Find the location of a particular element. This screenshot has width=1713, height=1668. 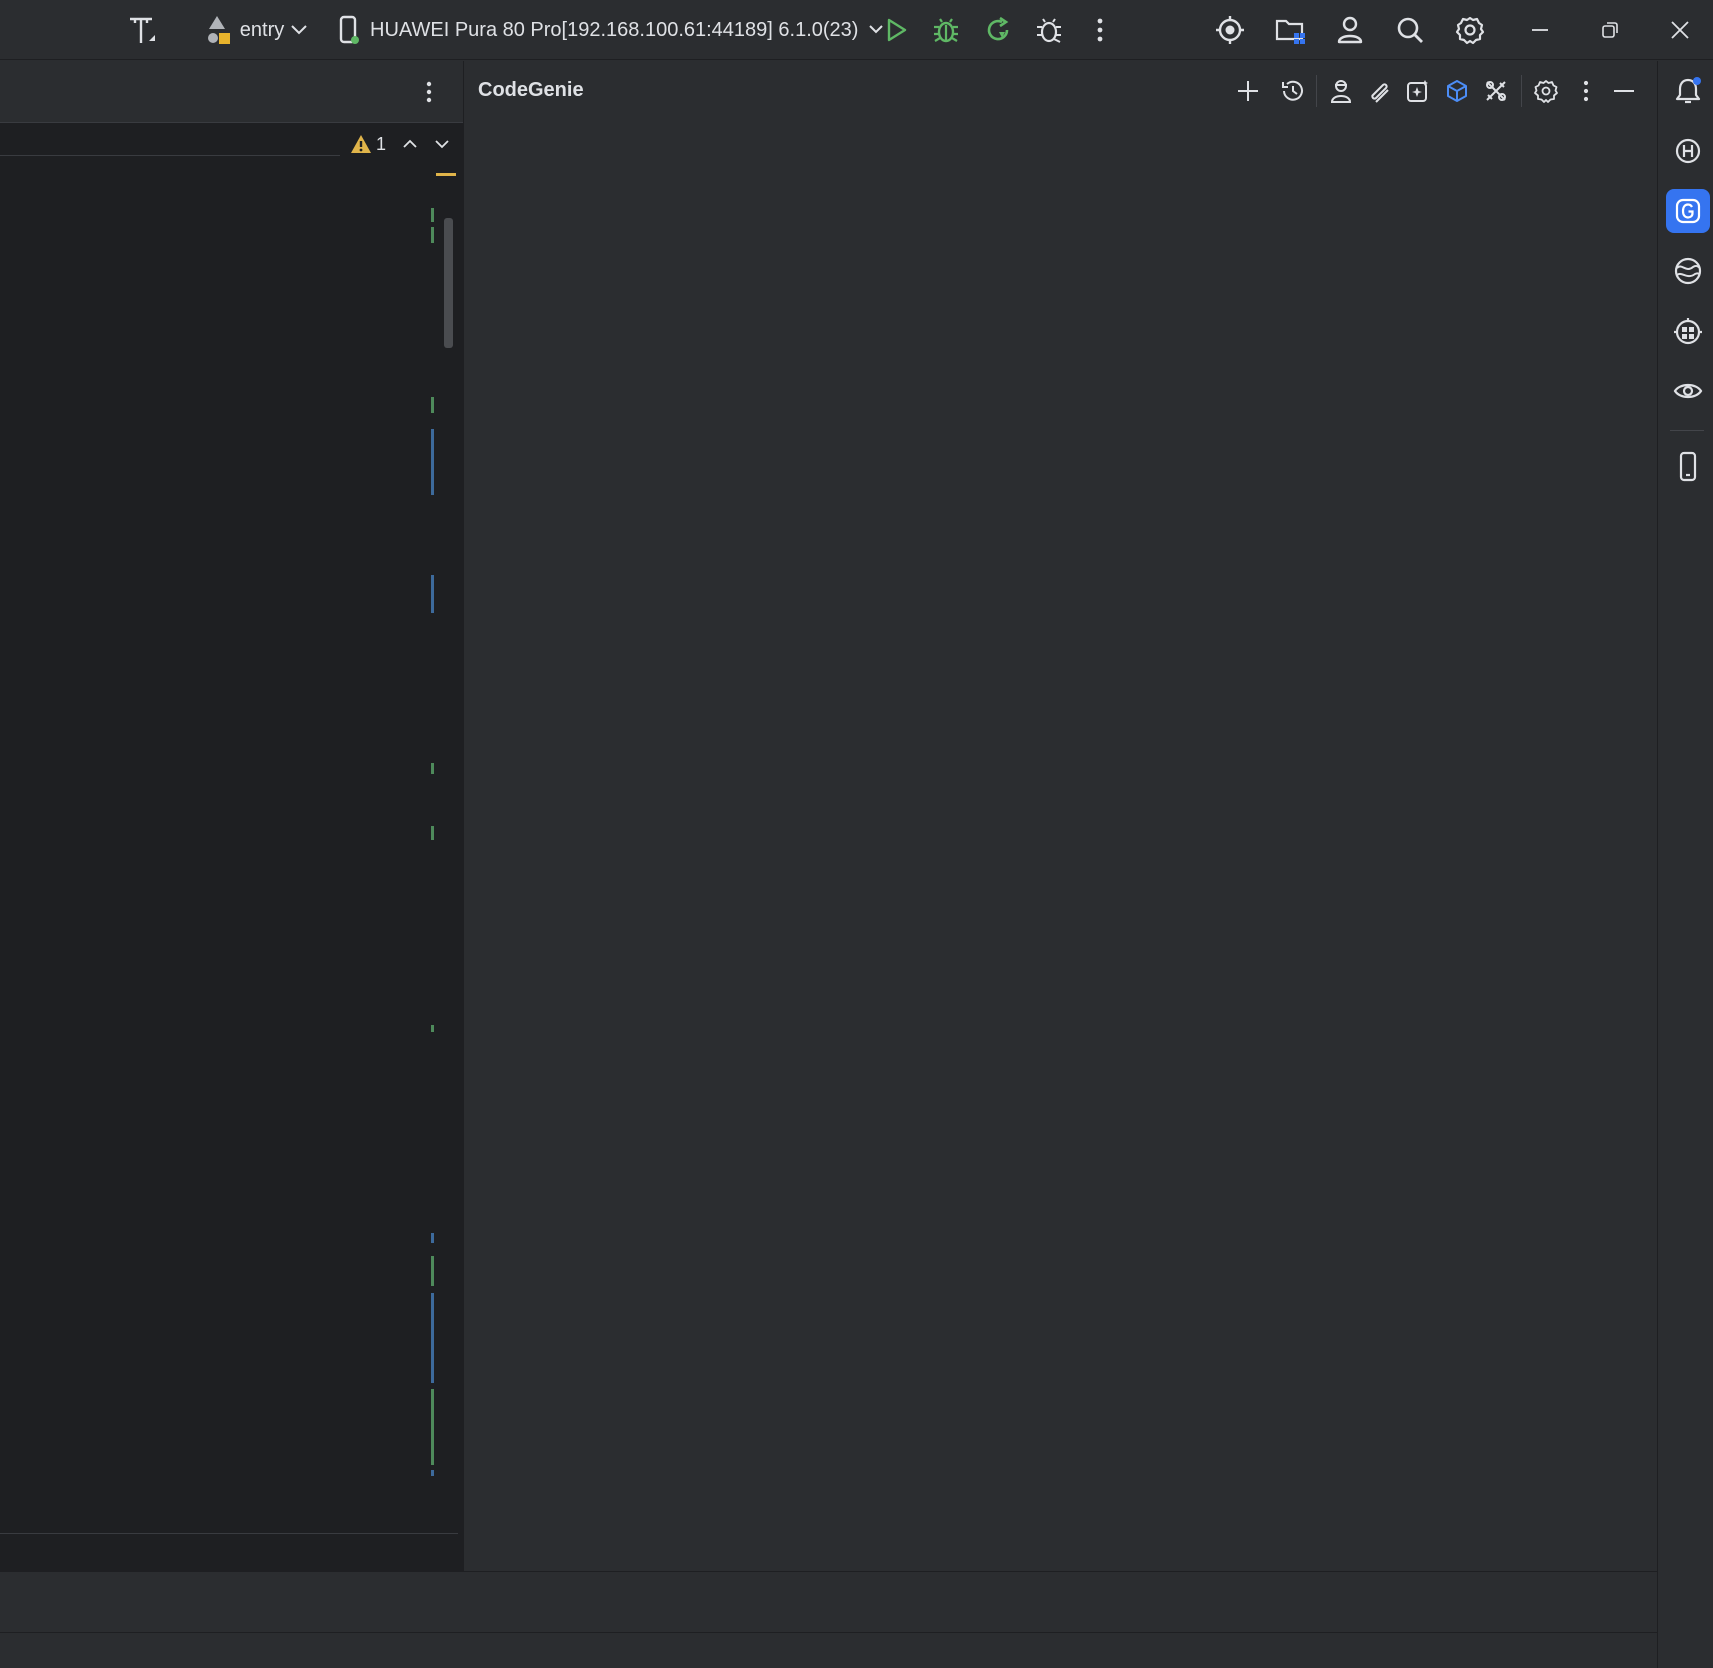

attach-icon is located at coordinates (1379, 91).